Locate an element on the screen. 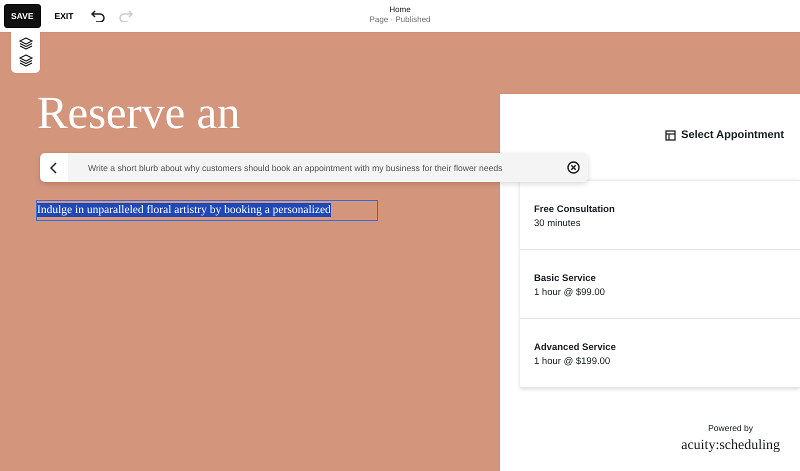 The image size is (800, 471). service-name: Basic Service is located at coordinates (565, 279).